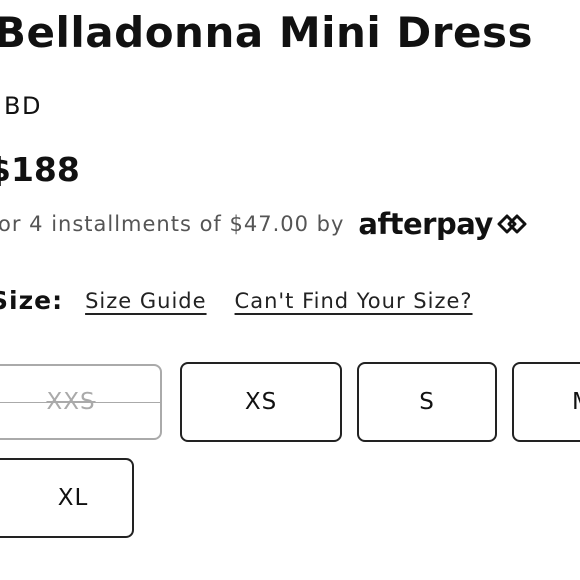 Image resolution: width=580 pixels, height=580 pixels. What do you see at coordinates (354, 301) in the screenshot?
I see `cant-find-size-link: Can't Find Your Size?` at bounding box center [354, 301].